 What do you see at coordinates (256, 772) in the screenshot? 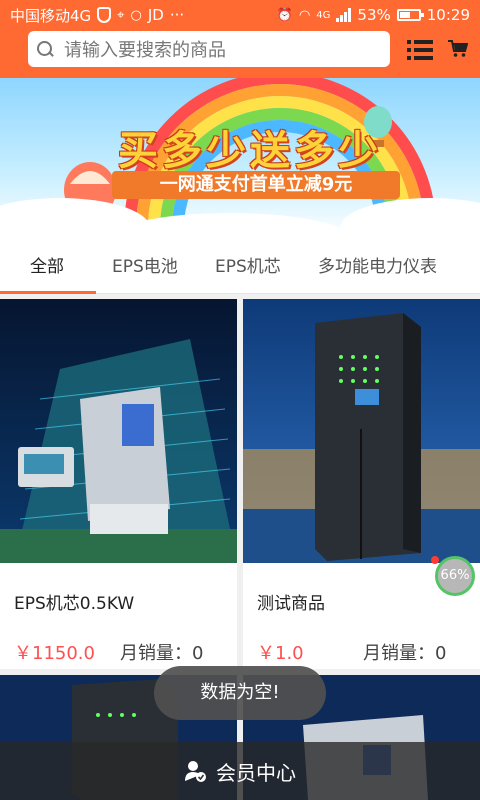
I see `member-center-label: 会员中心` at bounding box center [256, 772].